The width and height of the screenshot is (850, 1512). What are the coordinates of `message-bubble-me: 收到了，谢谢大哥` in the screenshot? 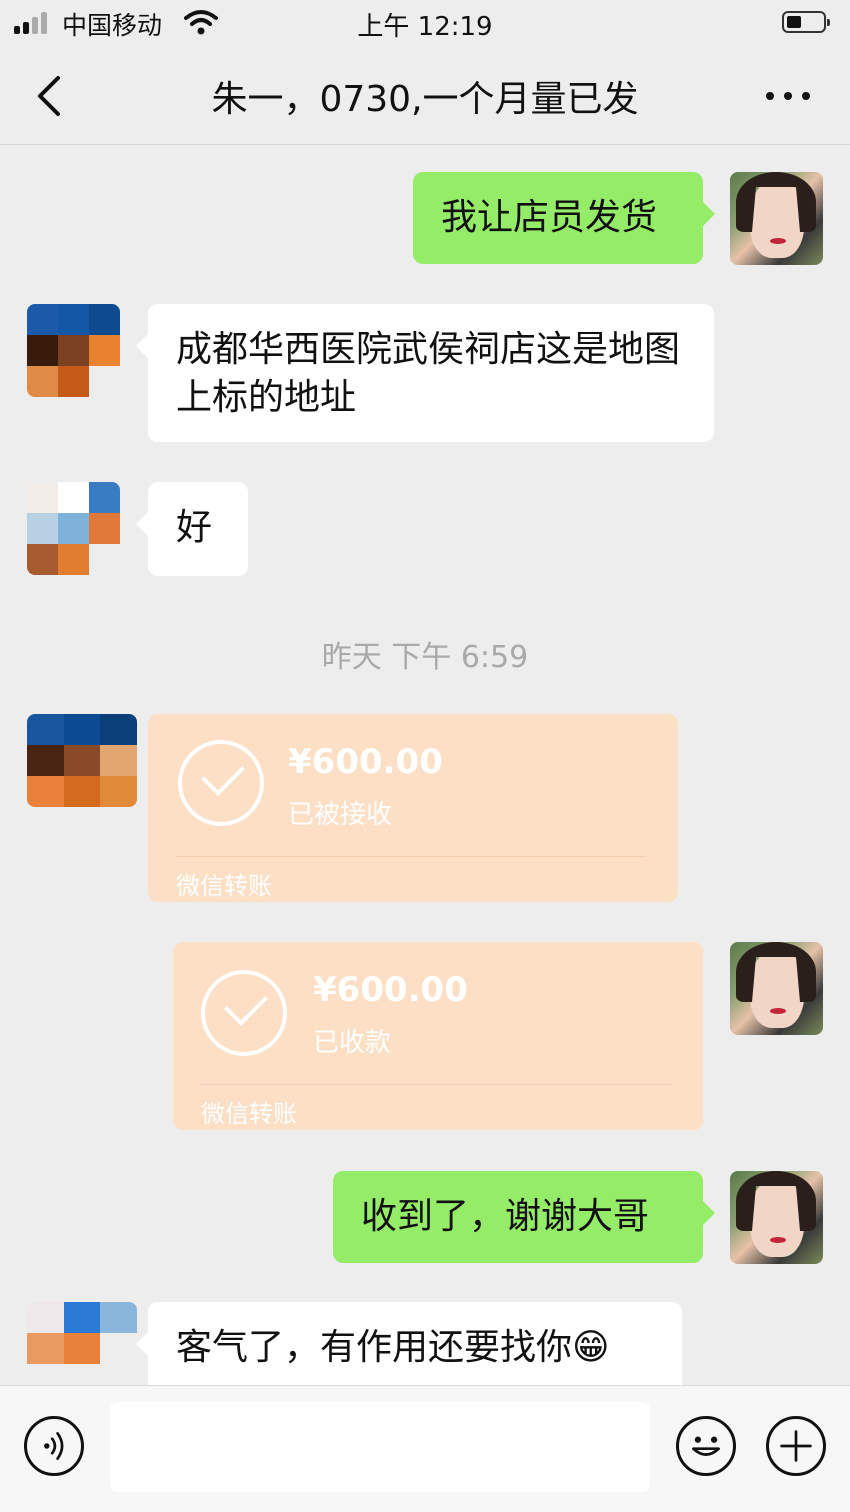 It's located at (524, 1217).